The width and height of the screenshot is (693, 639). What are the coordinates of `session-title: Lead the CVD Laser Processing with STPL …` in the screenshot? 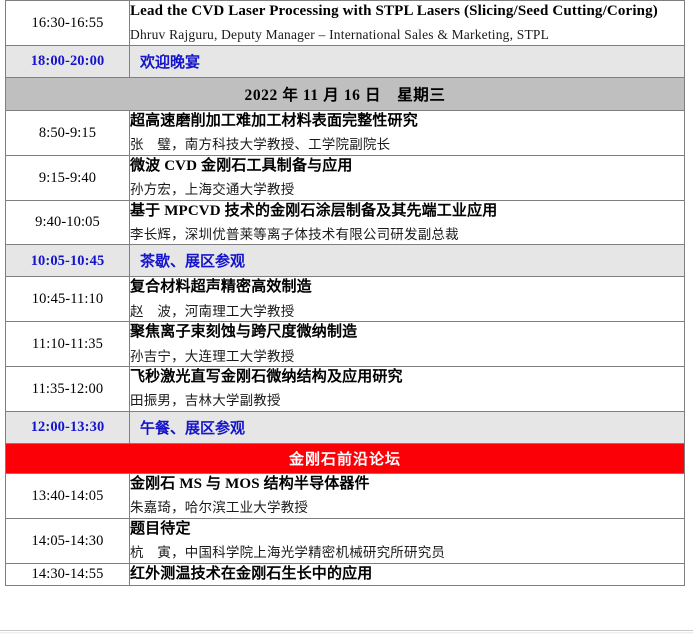 It's located at (394, 11).